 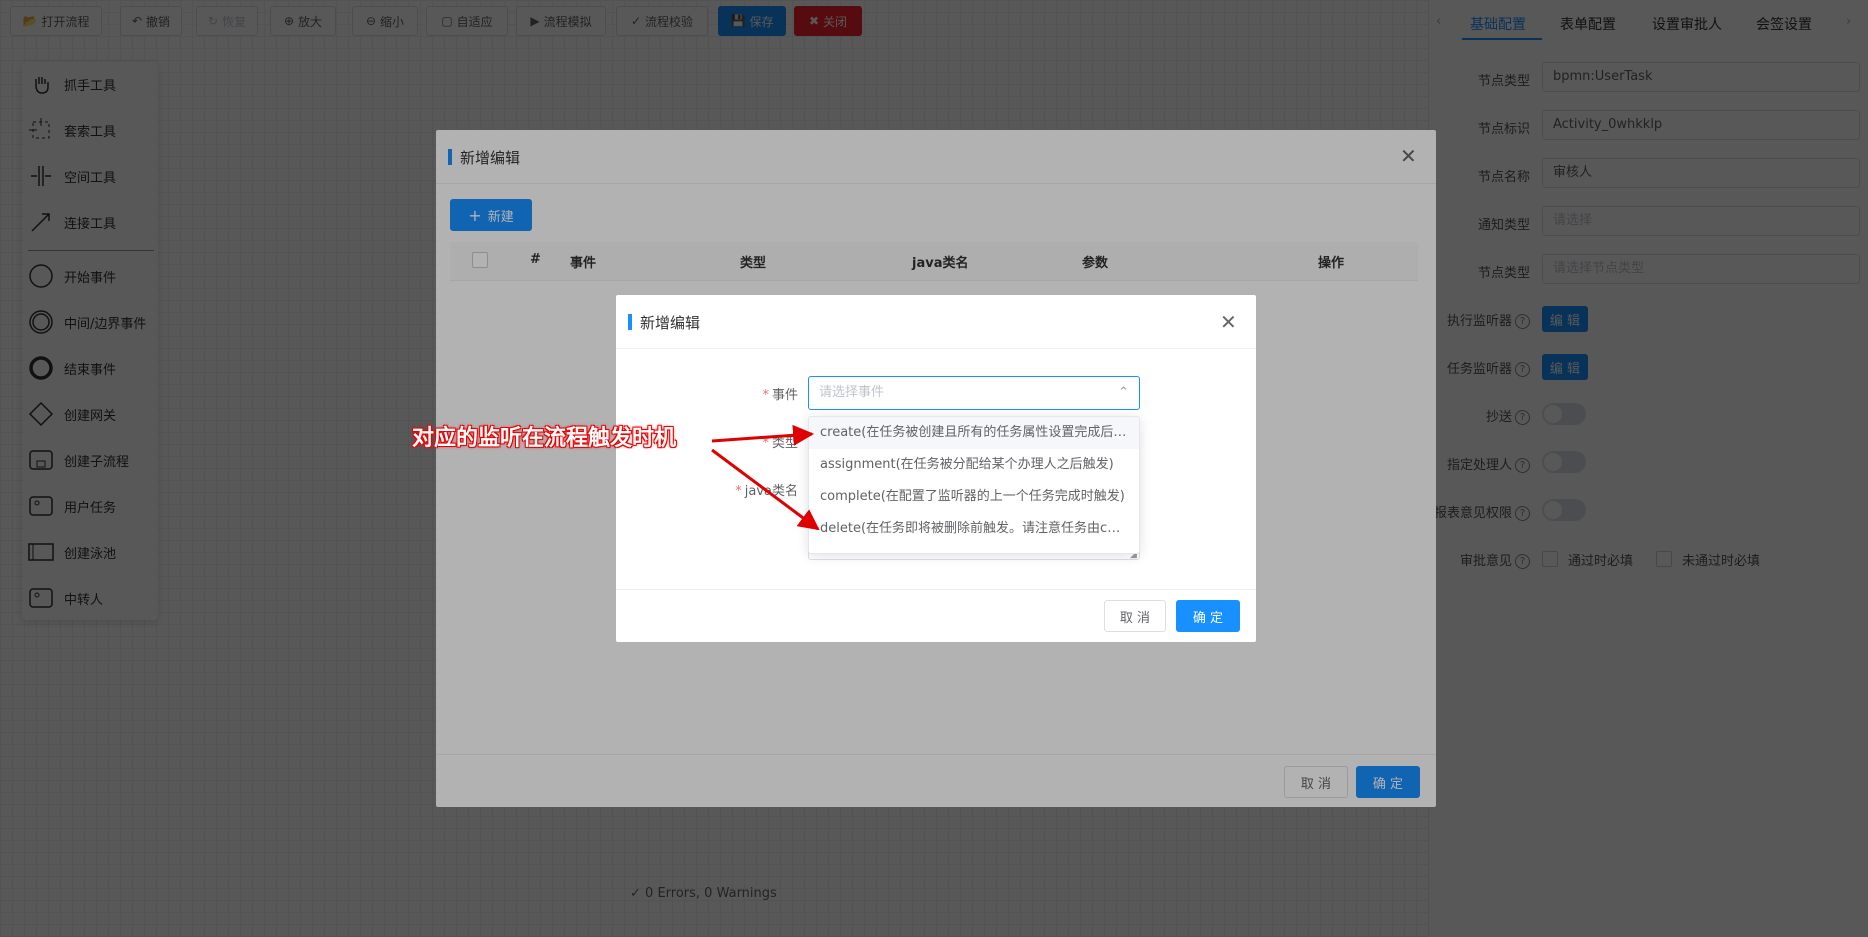 I want to click on annotation-arrow-create, so click(x=763, y=435).